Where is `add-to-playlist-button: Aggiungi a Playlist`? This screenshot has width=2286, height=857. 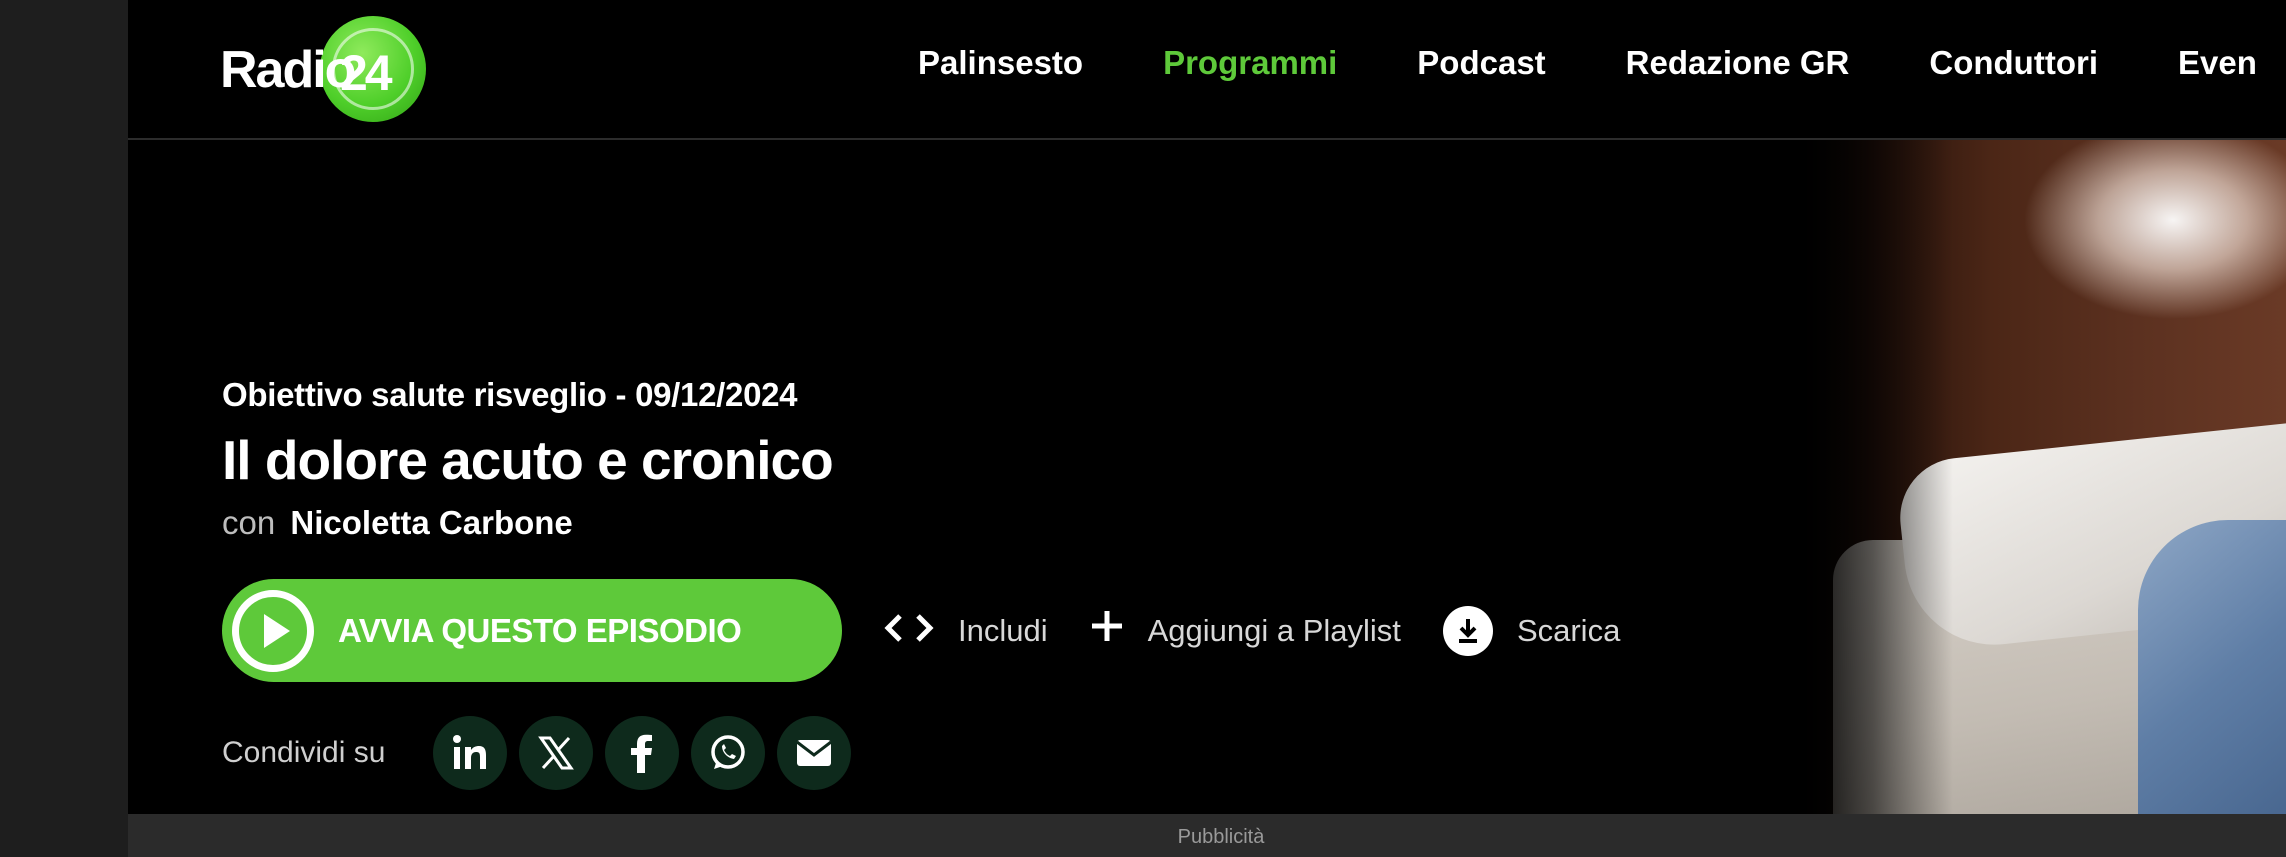
add-to-playlist-button: Aggiungi a Playlist is located at coordinates (1245, 630).